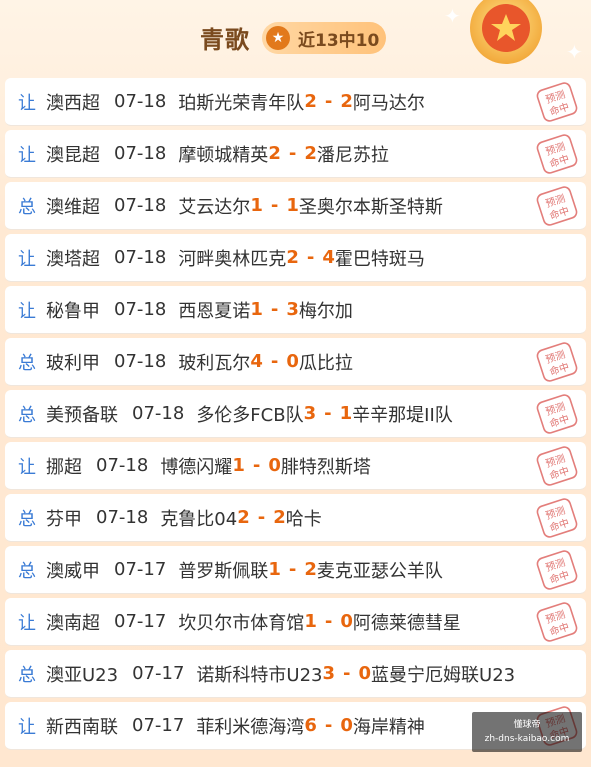  I want to click on match-row: 总美预备联 07-18 多伦多FCB队 3-1 辛辛那堤II队 预测 命中, so click(295, 414).